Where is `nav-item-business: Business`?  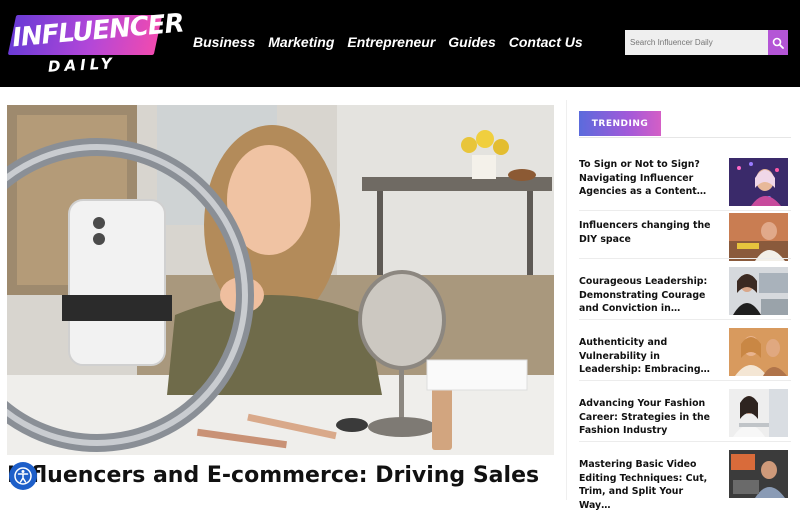 nav-item-business: Business is located at coordinates (224, 44).